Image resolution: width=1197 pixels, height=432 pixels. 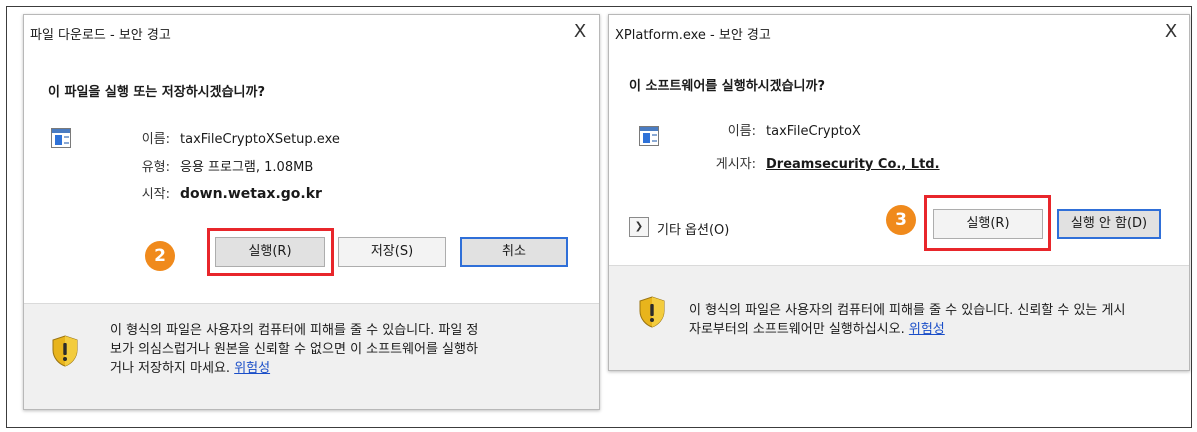 What do you see at coordinates (735, 164) in the screenshot?
I see `publisher-label: 게시자:` at bounding box center [735, 164].